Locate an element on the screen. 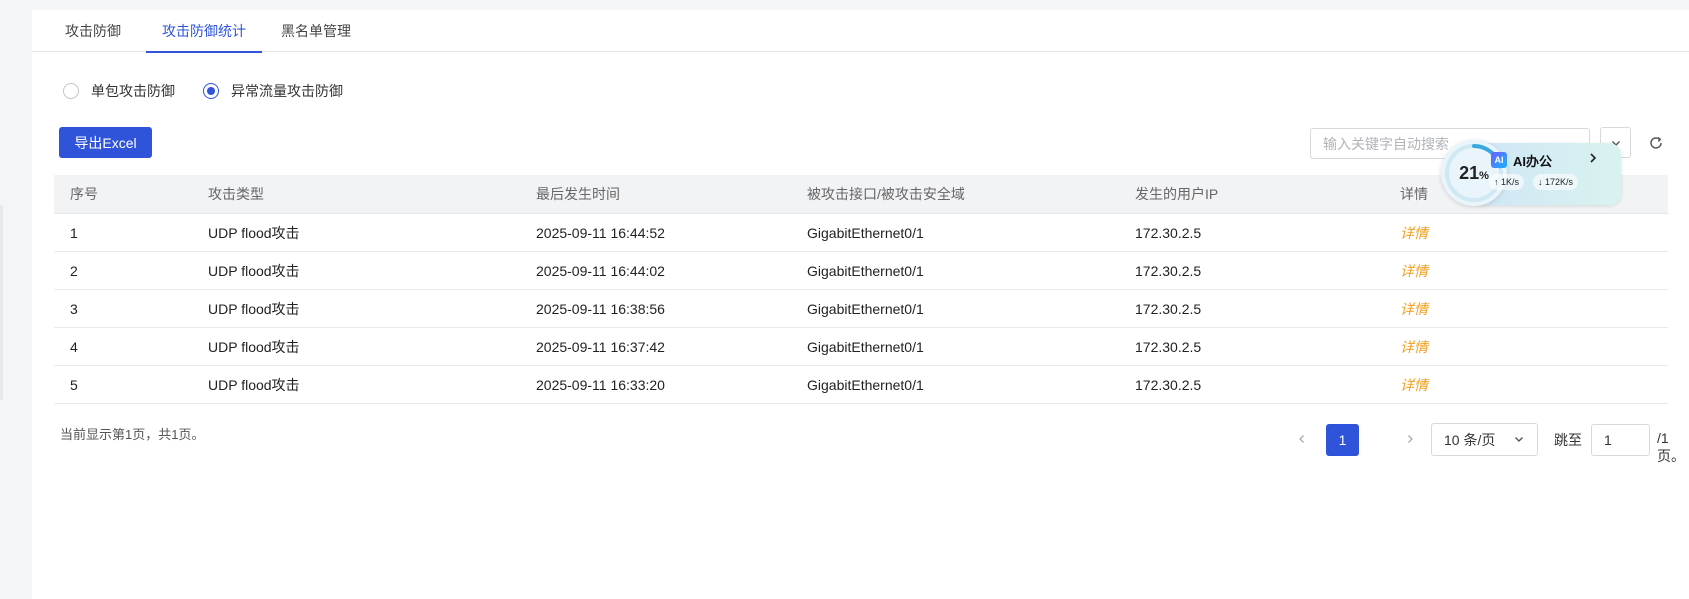 The height and width of the screenshot is (599, 1689). left-side-strip is located at coordinates (16, 299).